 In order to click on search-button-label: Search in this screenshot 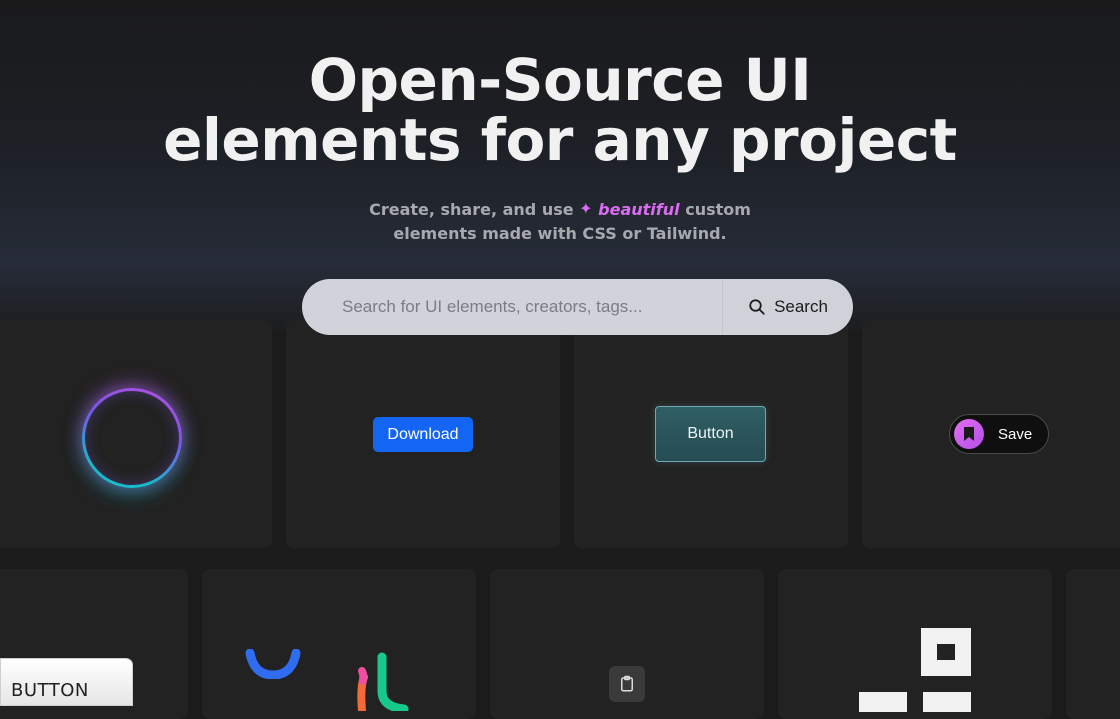, I will do `click(801, 306)`.